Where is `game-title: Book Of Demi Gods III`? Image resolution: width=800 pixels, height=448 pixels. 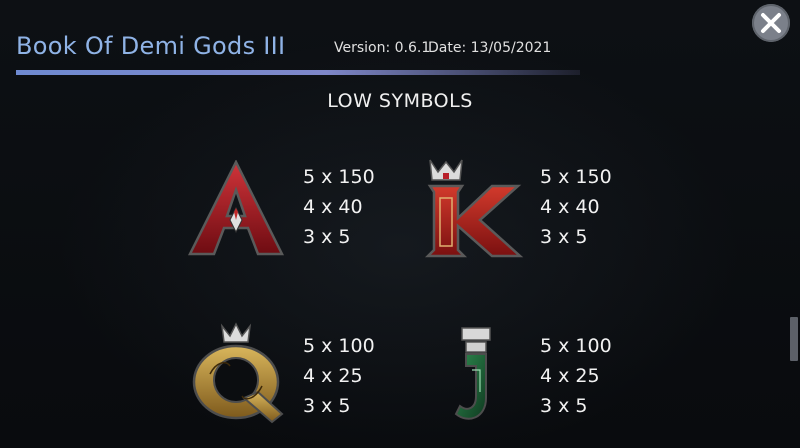 game-title: Book Of Demi Gods III is located at coordinates (151, 46).